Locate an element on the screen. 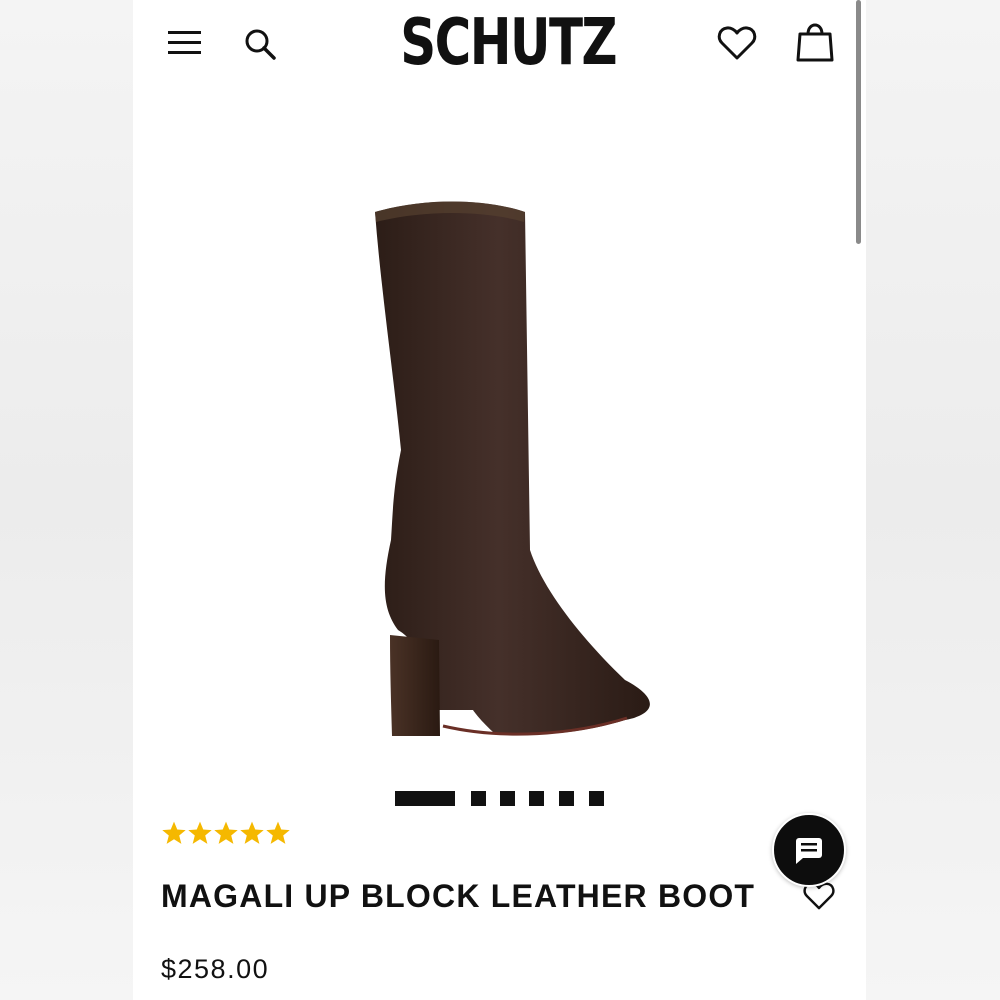 The height and width of the screenshot is (1000, 1000). scrollbar is located at coordinates (858, 122).